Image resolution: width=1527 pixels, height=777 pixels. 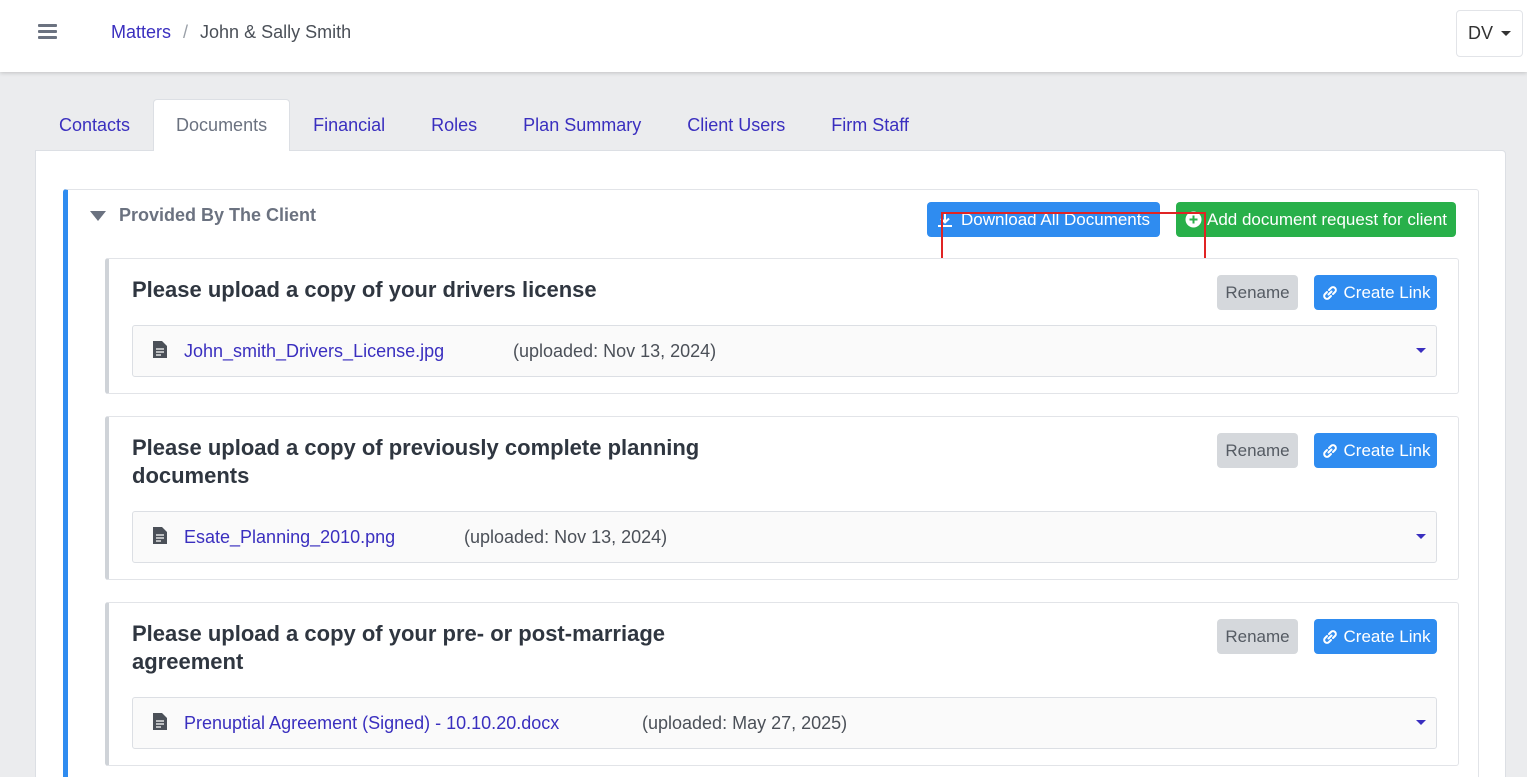 What do you see at coordinates (94, 125) in the screenshot?
I see `tab-contacts: Contacts` at bounding box center [94, 125].